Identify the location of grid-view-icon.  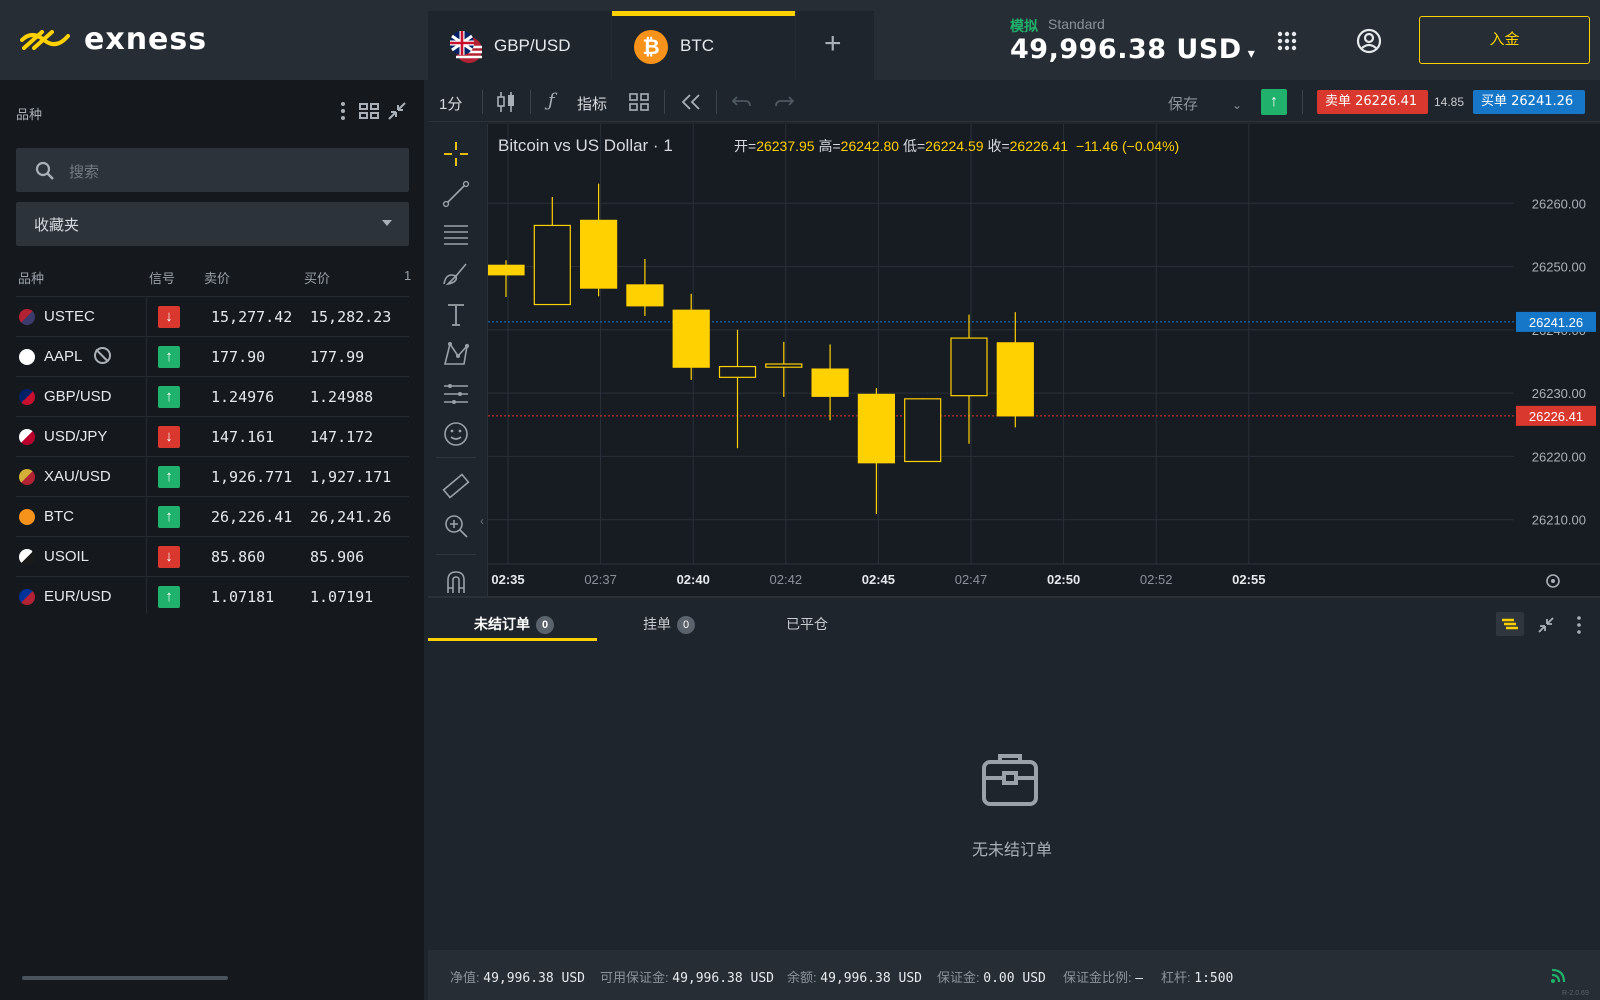
(369, 111).